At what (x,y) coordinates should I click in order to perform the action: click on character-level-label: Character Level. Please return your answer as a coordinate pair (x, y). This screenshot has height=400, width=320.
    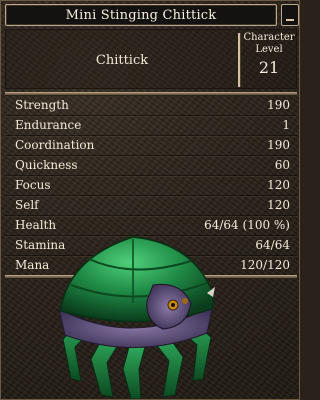
    Looking at the image, I should click on (269, 43).